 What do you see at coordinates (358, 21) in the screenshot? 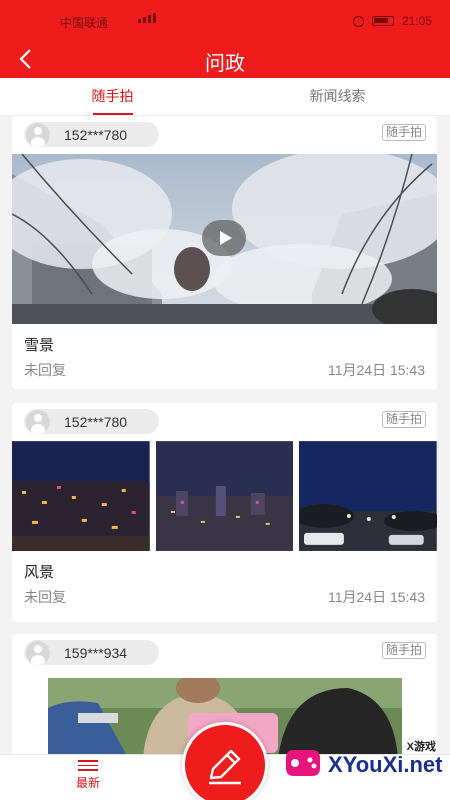
I see `alarm-icon` at bounding box center [358, 21].